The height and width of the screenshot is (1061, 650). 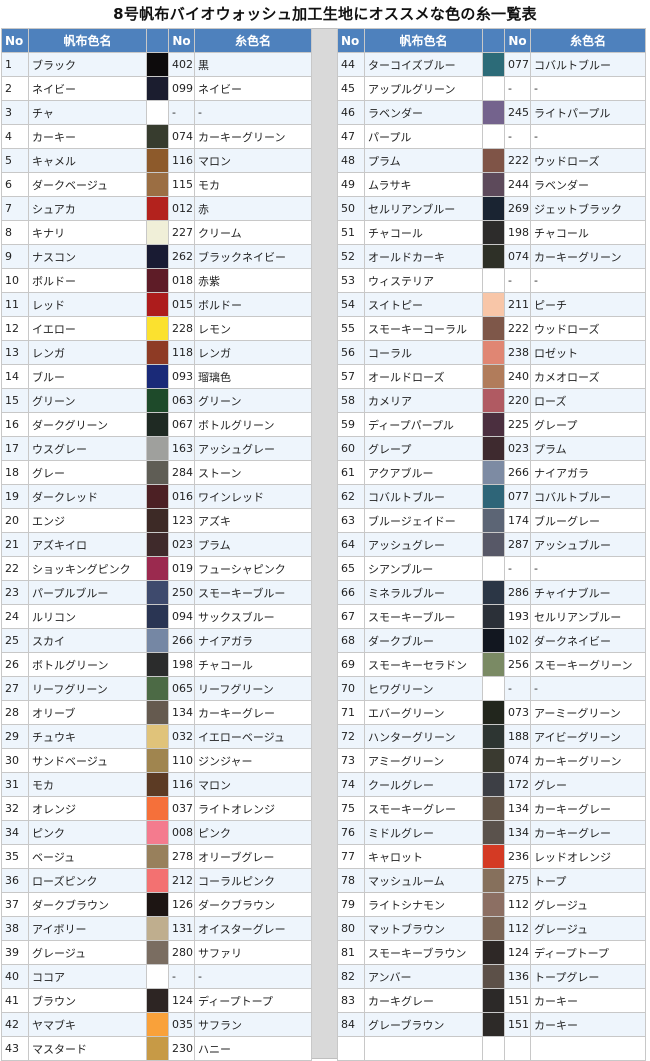 I want to click on cell-fabric-color-name: ブラック, so click(x=87, y=64).